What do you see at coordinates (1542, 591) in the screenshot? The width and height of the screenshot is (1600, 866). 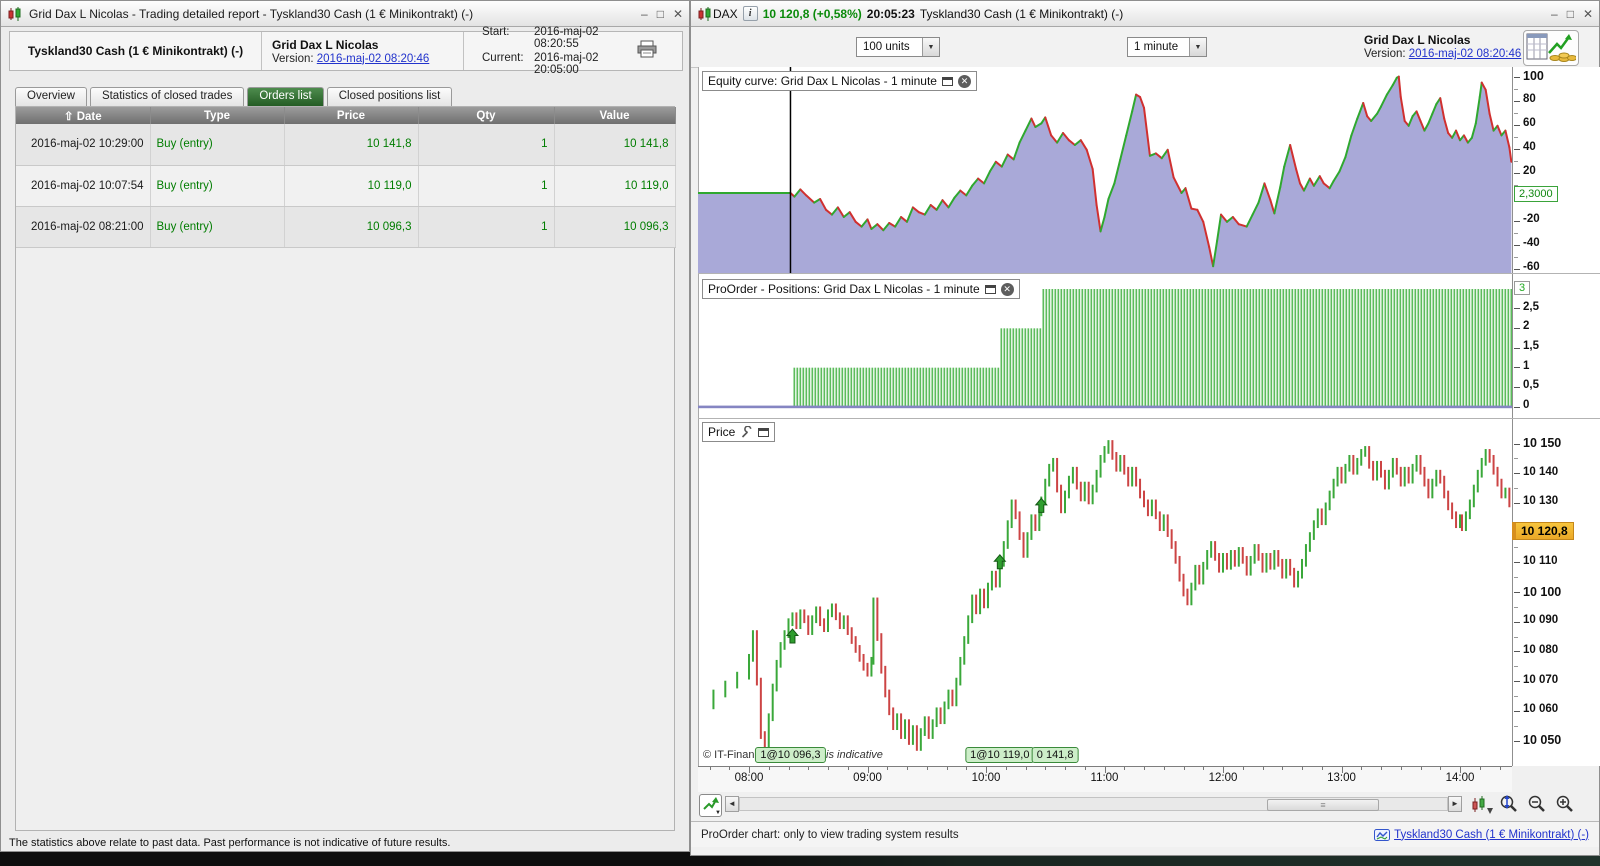 I see `price-axis-label: 10 100` at bounding box center [1542, 591].